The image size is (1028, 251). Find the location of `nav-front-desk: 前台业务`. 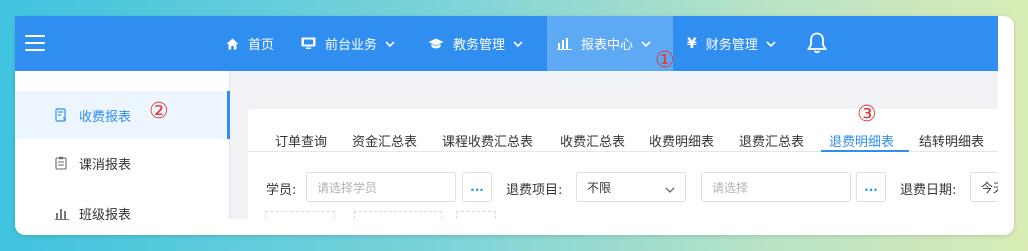

nav-front-desk: 前台业务 is located at coordinates (348, 43).